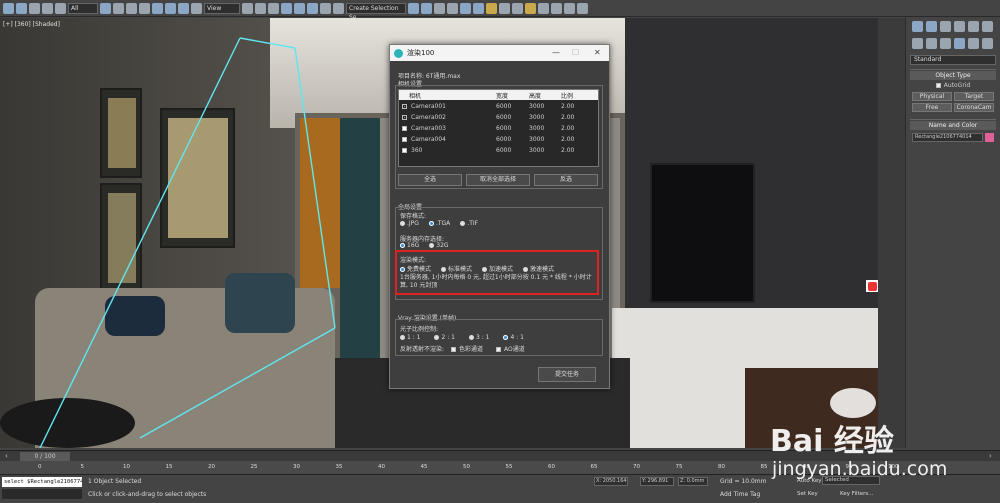  Describe the element at coordinates (286, 8) in the screenshot. I see `snaps-toggle-icon` at that location.